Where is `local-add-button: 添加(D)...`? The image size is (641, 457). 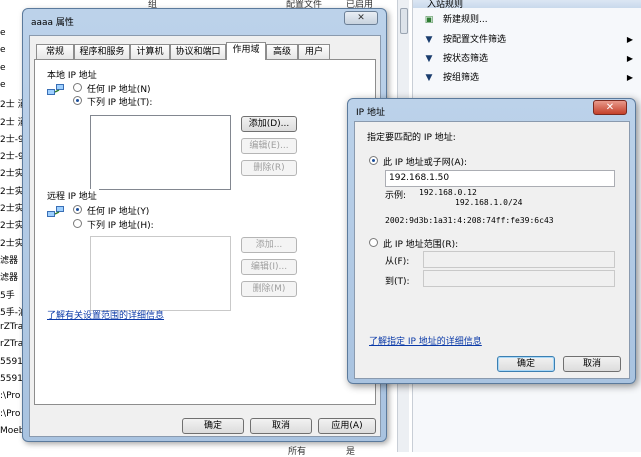
local-add-button: 添加(D)... is located at coordinates (269, 124).